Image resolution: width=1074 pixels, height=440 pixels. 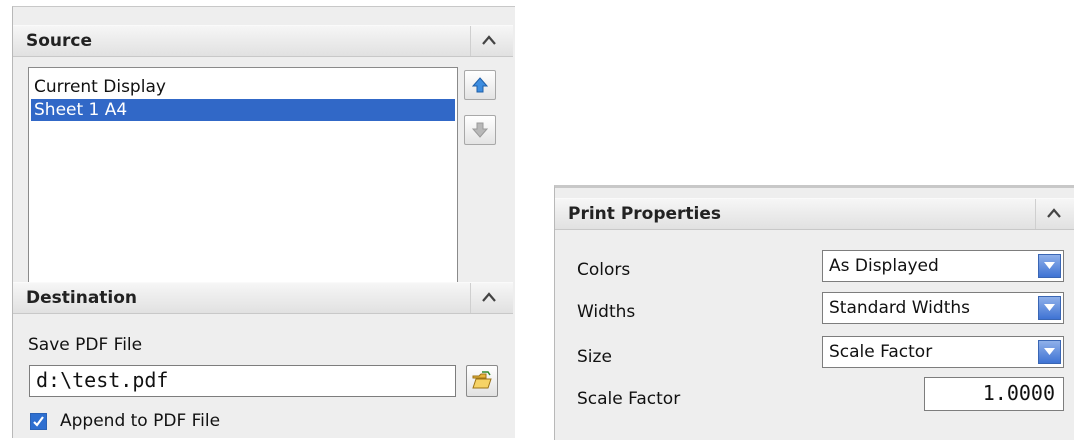 I want to click on list-item-selected: Sheet 1 A4, so click(x=243, y=110).